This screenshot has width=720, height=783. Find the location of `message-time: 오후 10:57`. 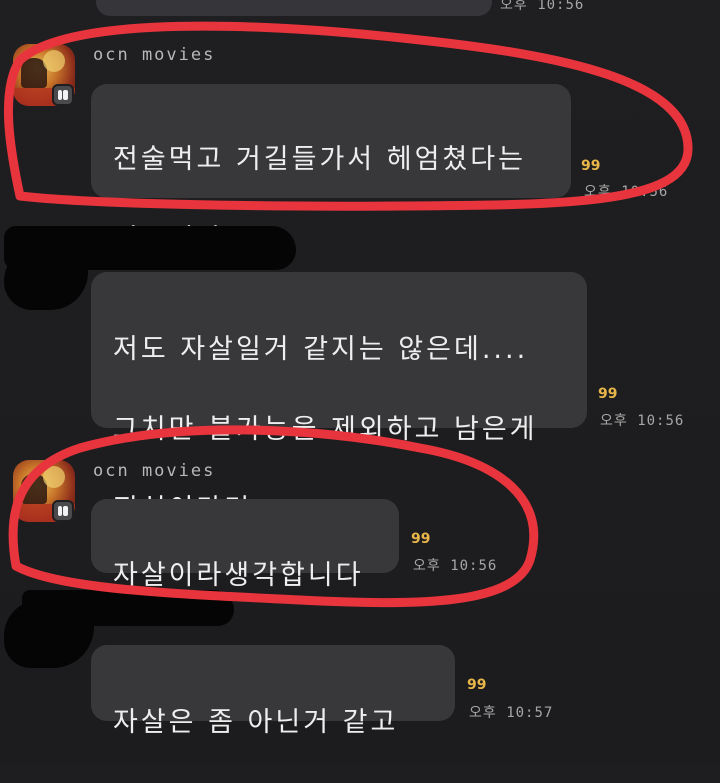

message-time: 오후 10:57 is located at coordinates (511, 713).